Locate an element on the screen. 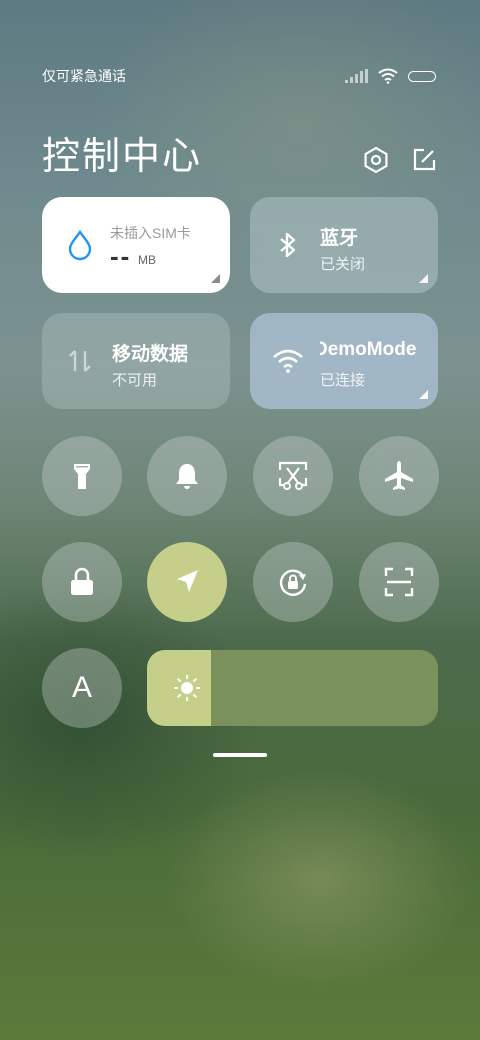  home-indicator is located at coordinates (240, 755).